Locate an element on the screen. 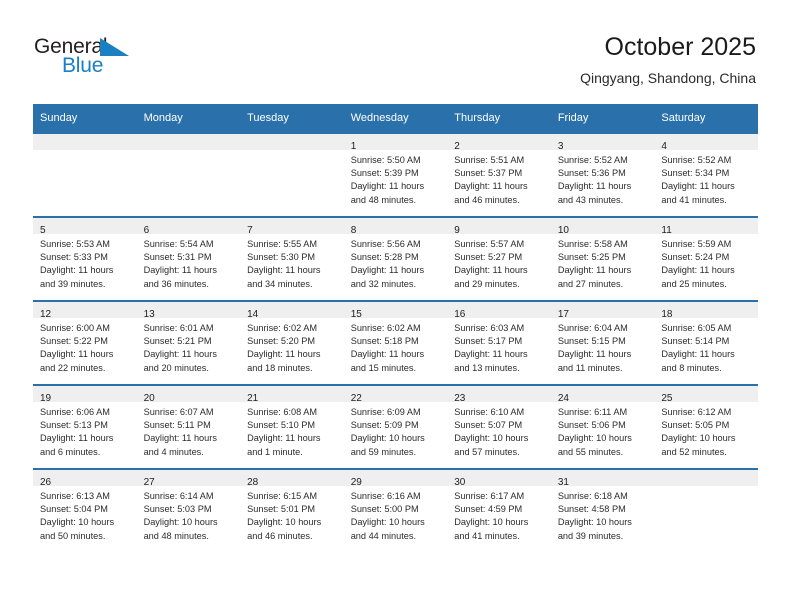 The width and height of the screenshot is (792, 612). weekday-header-monday: Monday is located at coordinates (188, 118).